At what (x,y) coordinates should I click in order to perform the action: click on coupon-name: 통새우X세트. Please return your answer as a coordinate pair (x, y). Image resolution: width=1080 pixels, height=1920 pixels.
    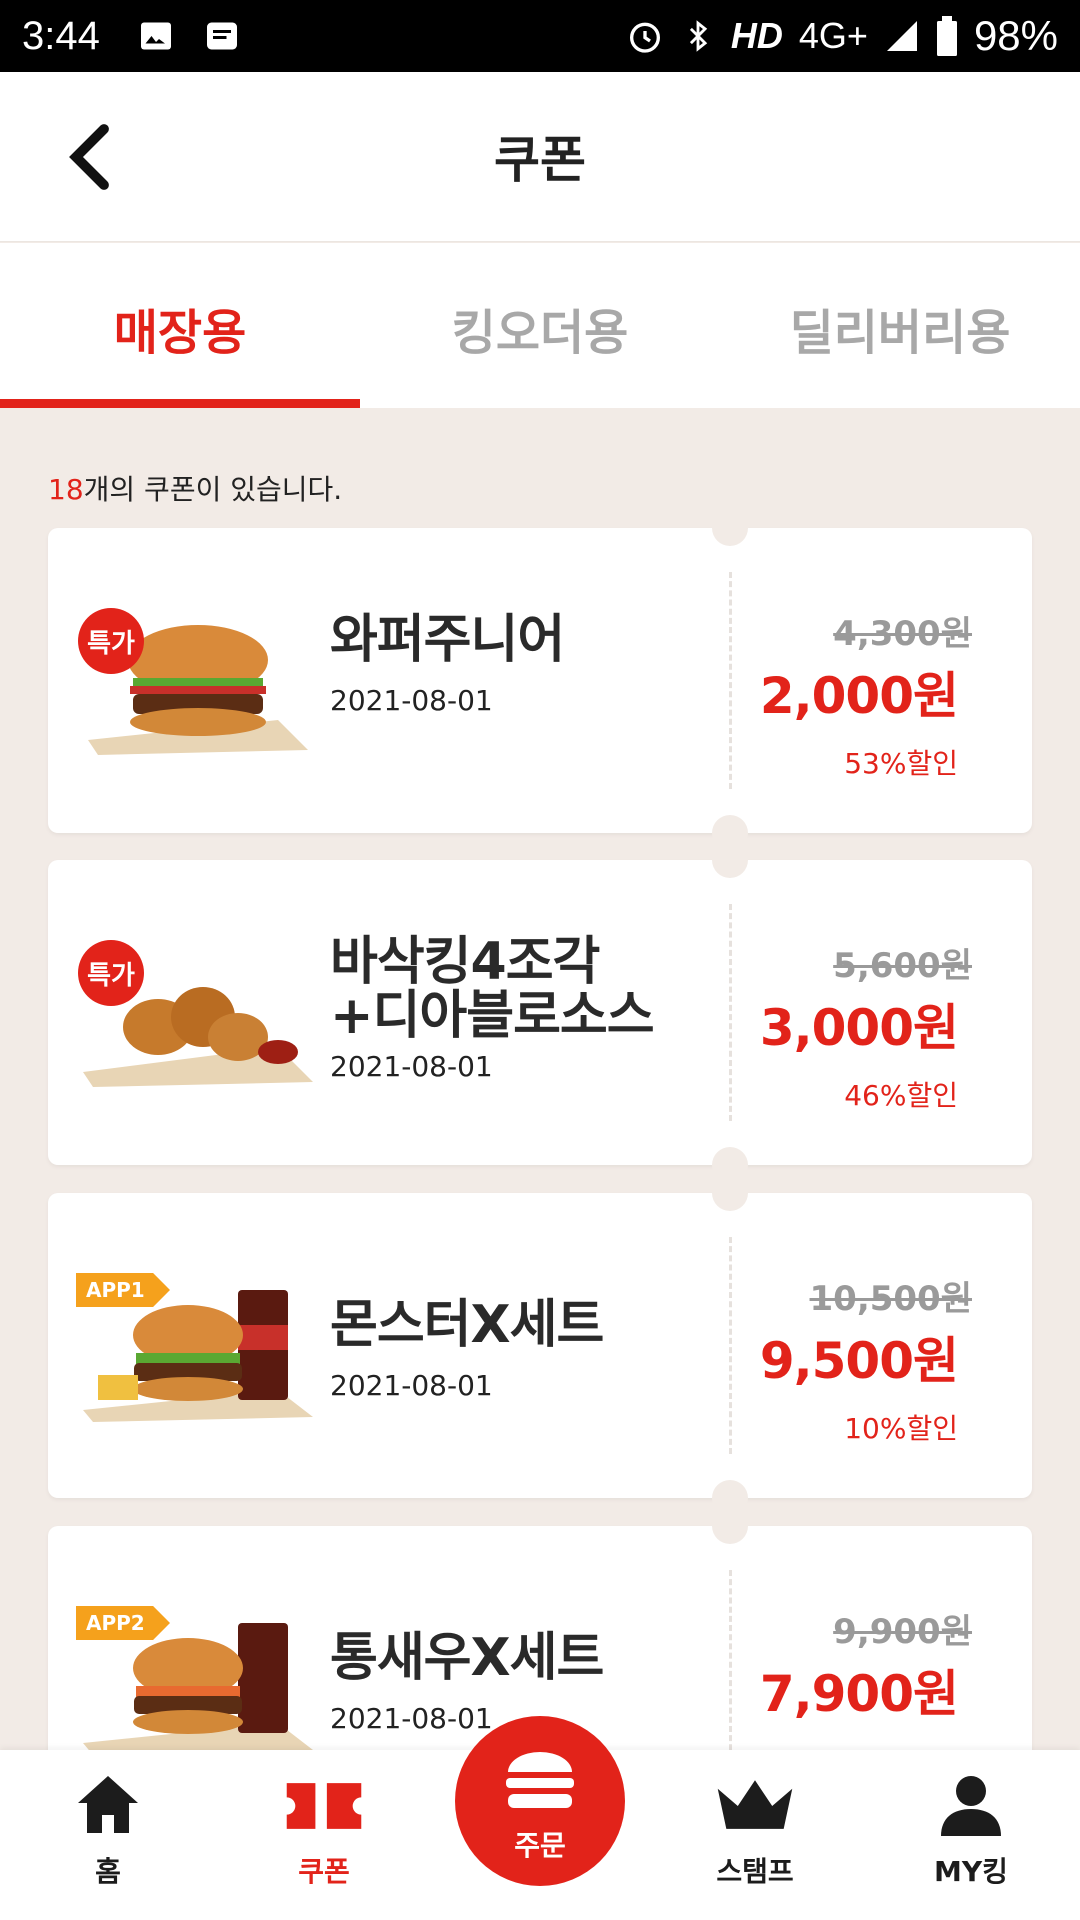
    Looking at the image, I should click on (467, 1658).